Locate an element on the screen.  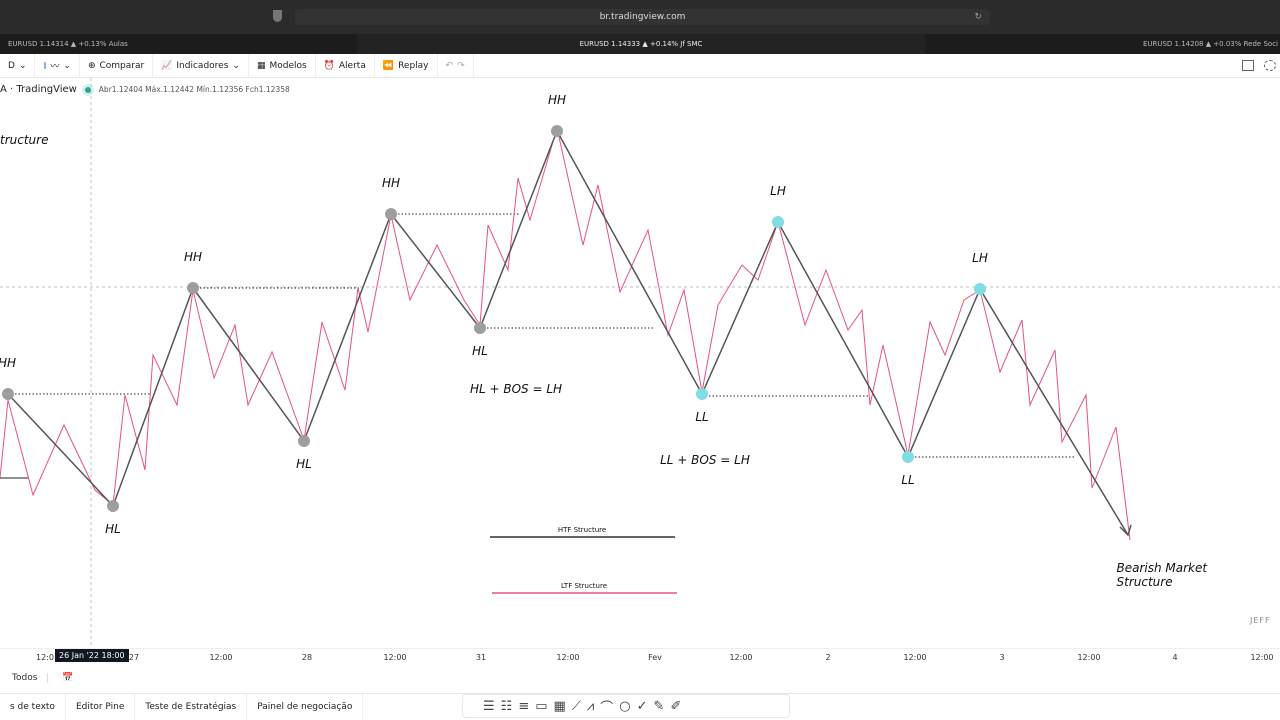
alert-label: Alerta is located at coordinates (352, 65).